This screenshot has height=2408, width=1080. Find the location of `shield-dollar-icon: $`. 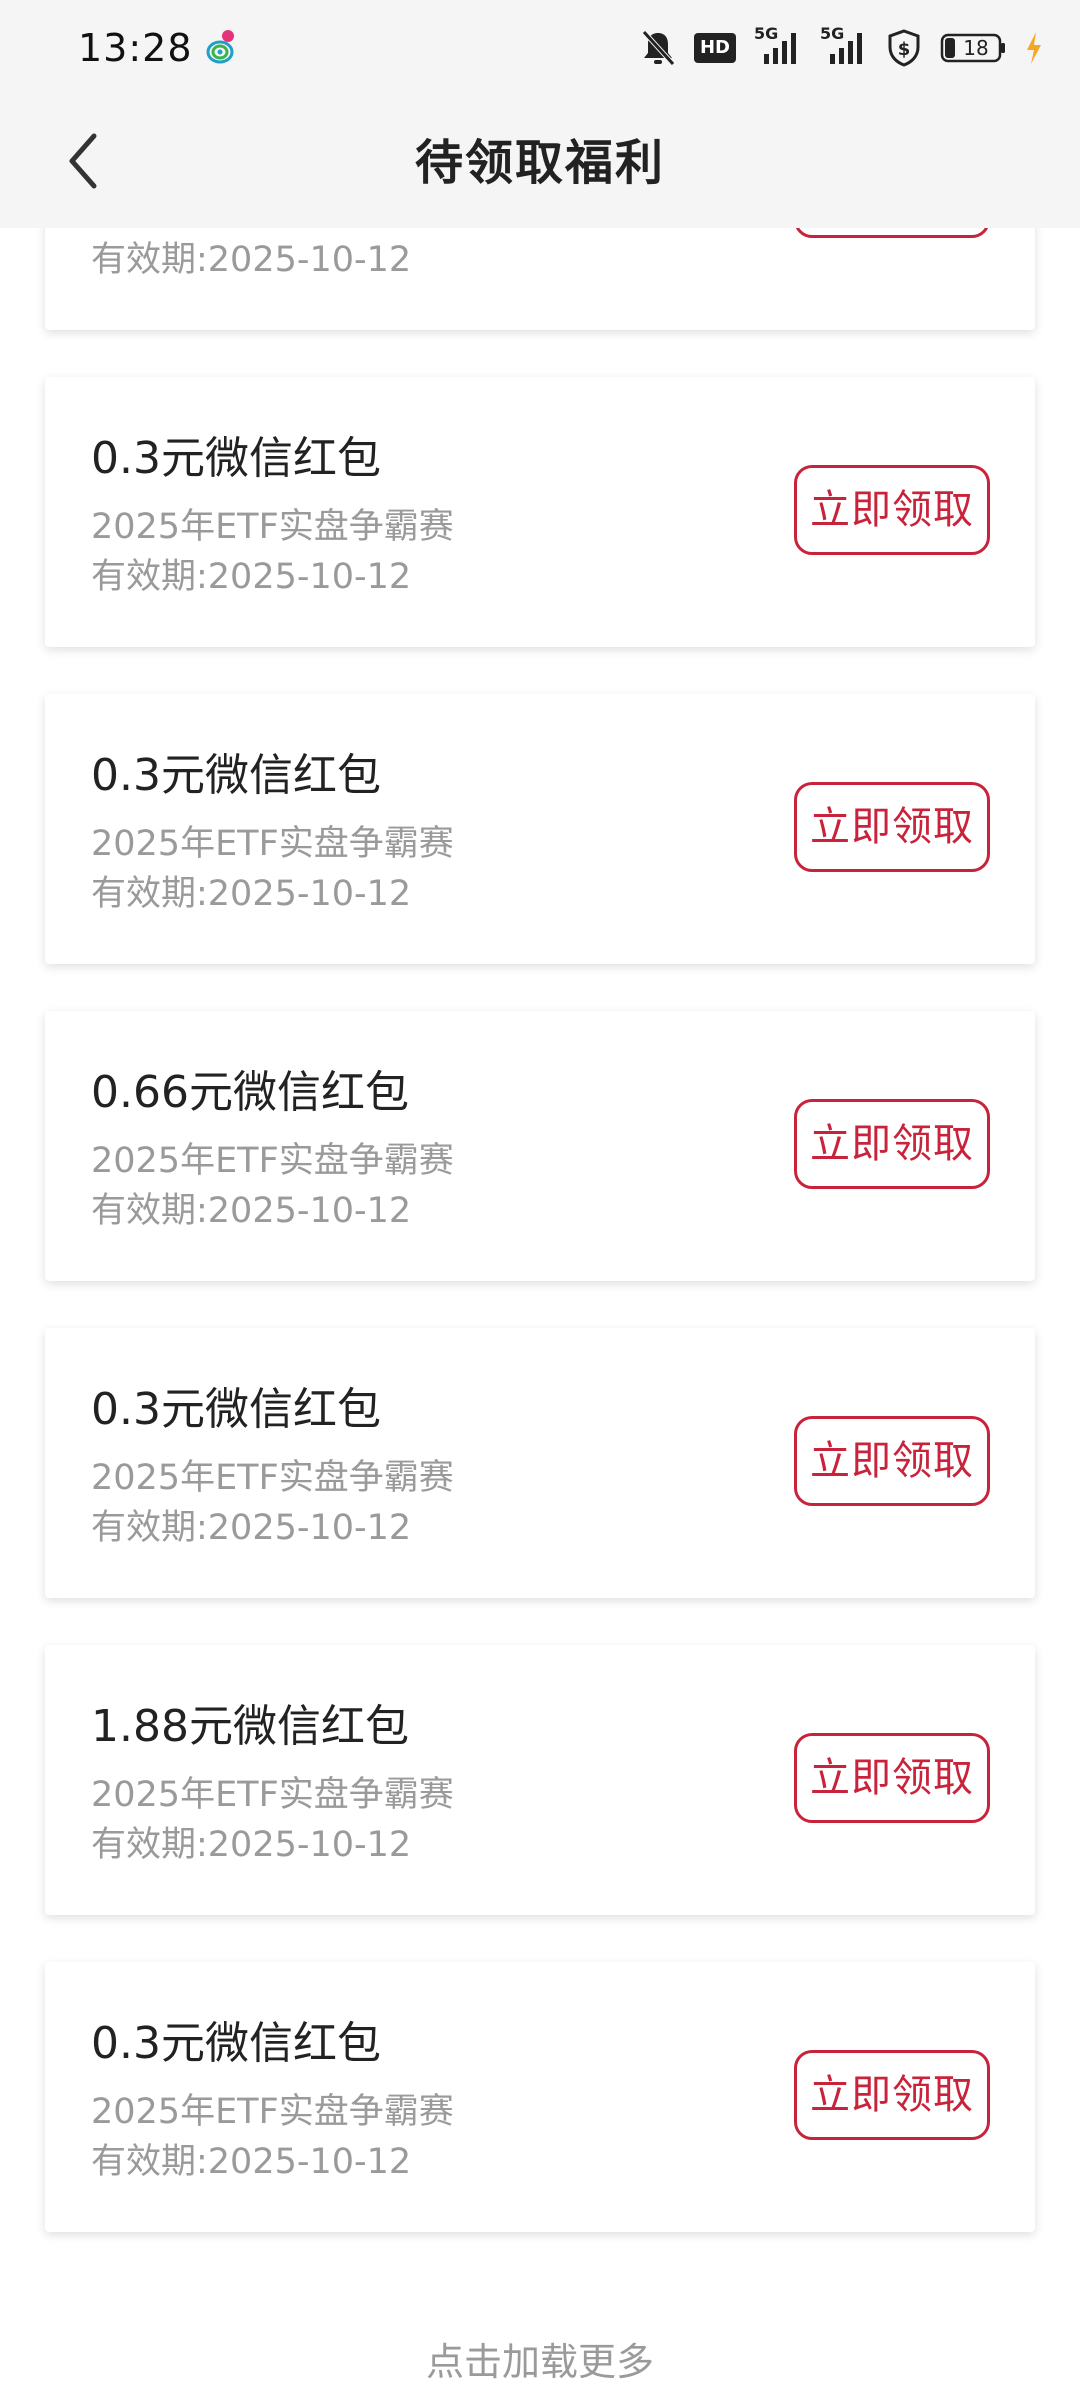

shield-dollar-icon: $ is located at coordinates (904, 48).